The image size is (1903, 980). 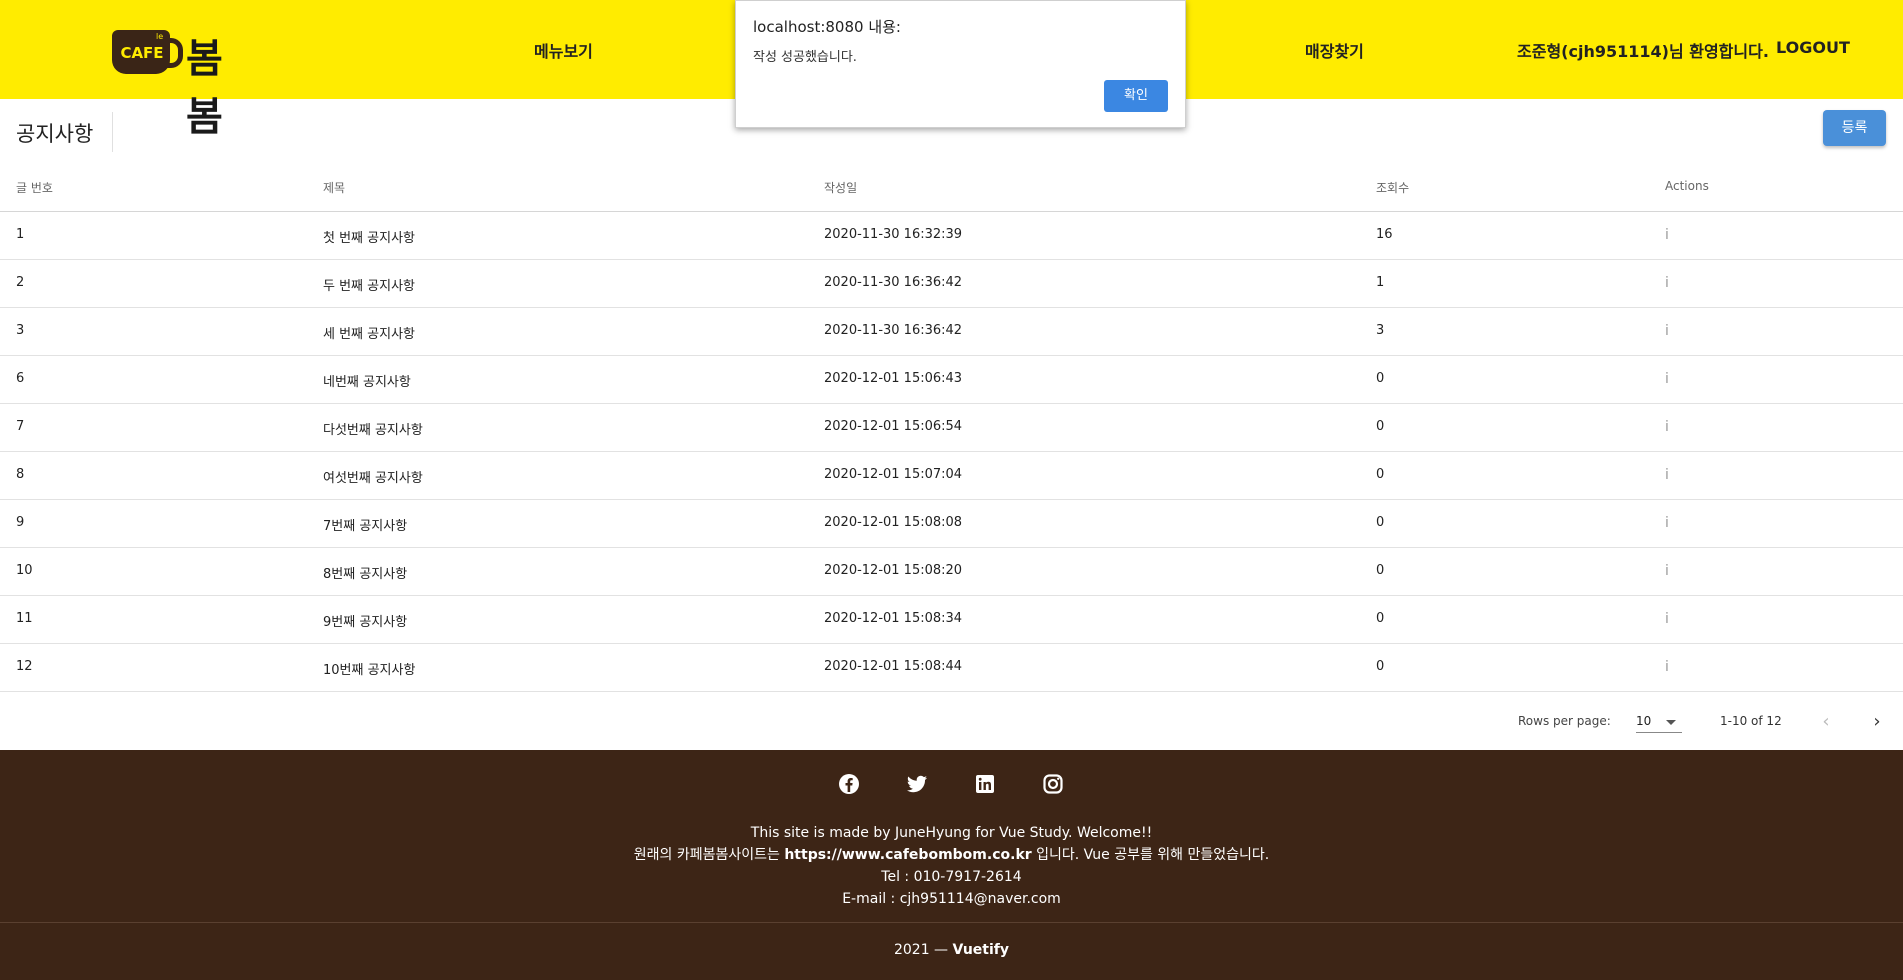 I want to click on nav-store-link: 매장찾기, so click(x=1334, y=50).